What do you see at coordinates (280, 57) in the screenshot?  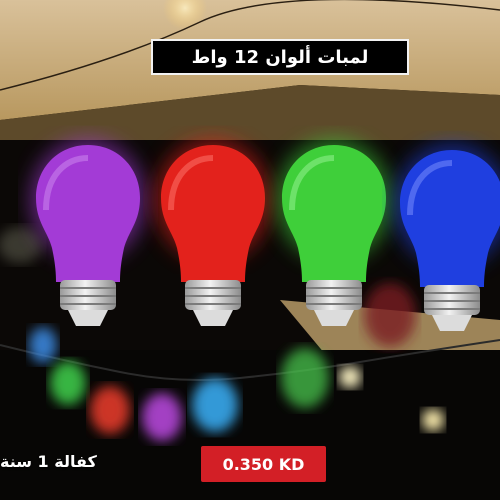 I see `product-title: لمبات ألوان 12 واط` at bounding box center [280, 57].